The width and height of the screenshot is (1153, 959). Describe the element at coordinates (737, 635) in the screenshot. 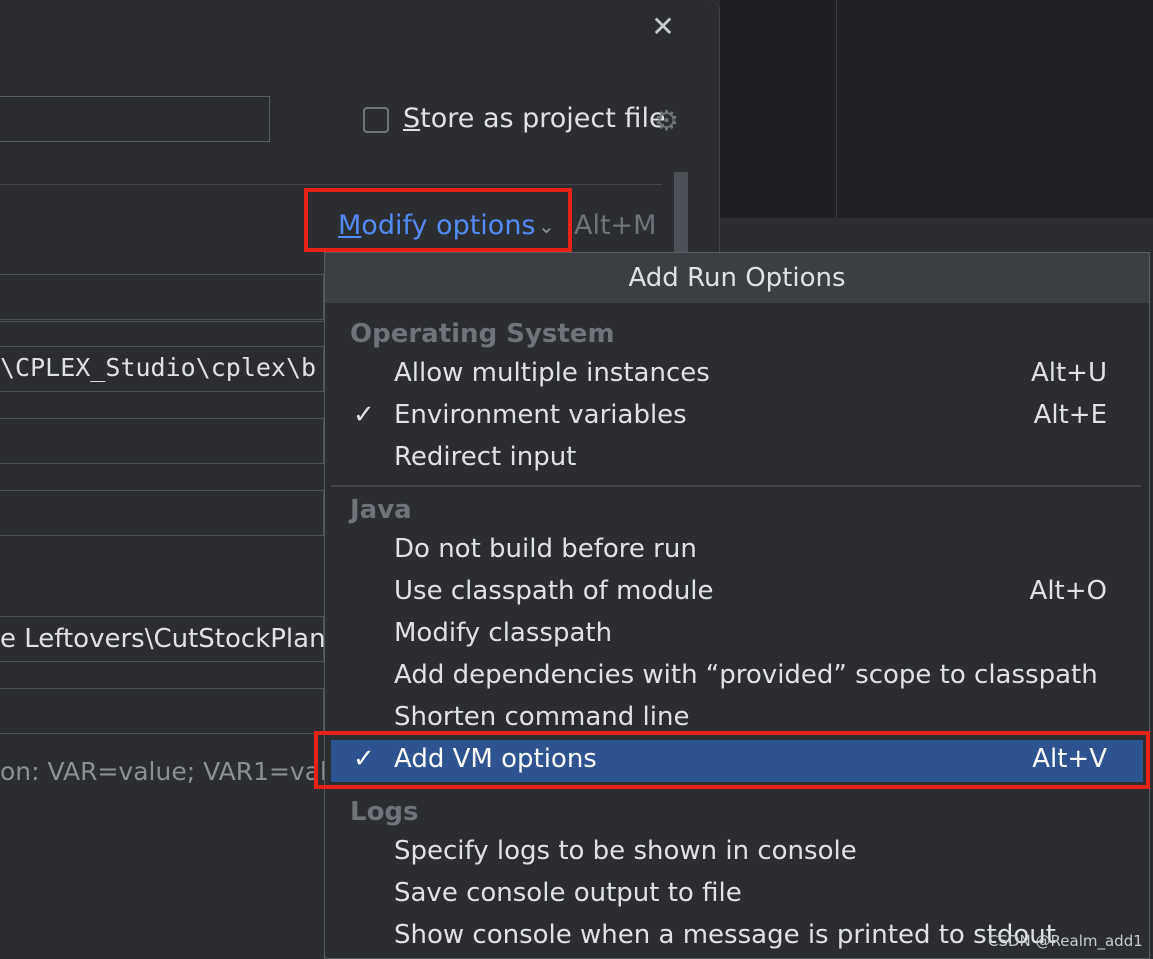

I see `menu-item-modify-classpath: Modify classpath` at that location.